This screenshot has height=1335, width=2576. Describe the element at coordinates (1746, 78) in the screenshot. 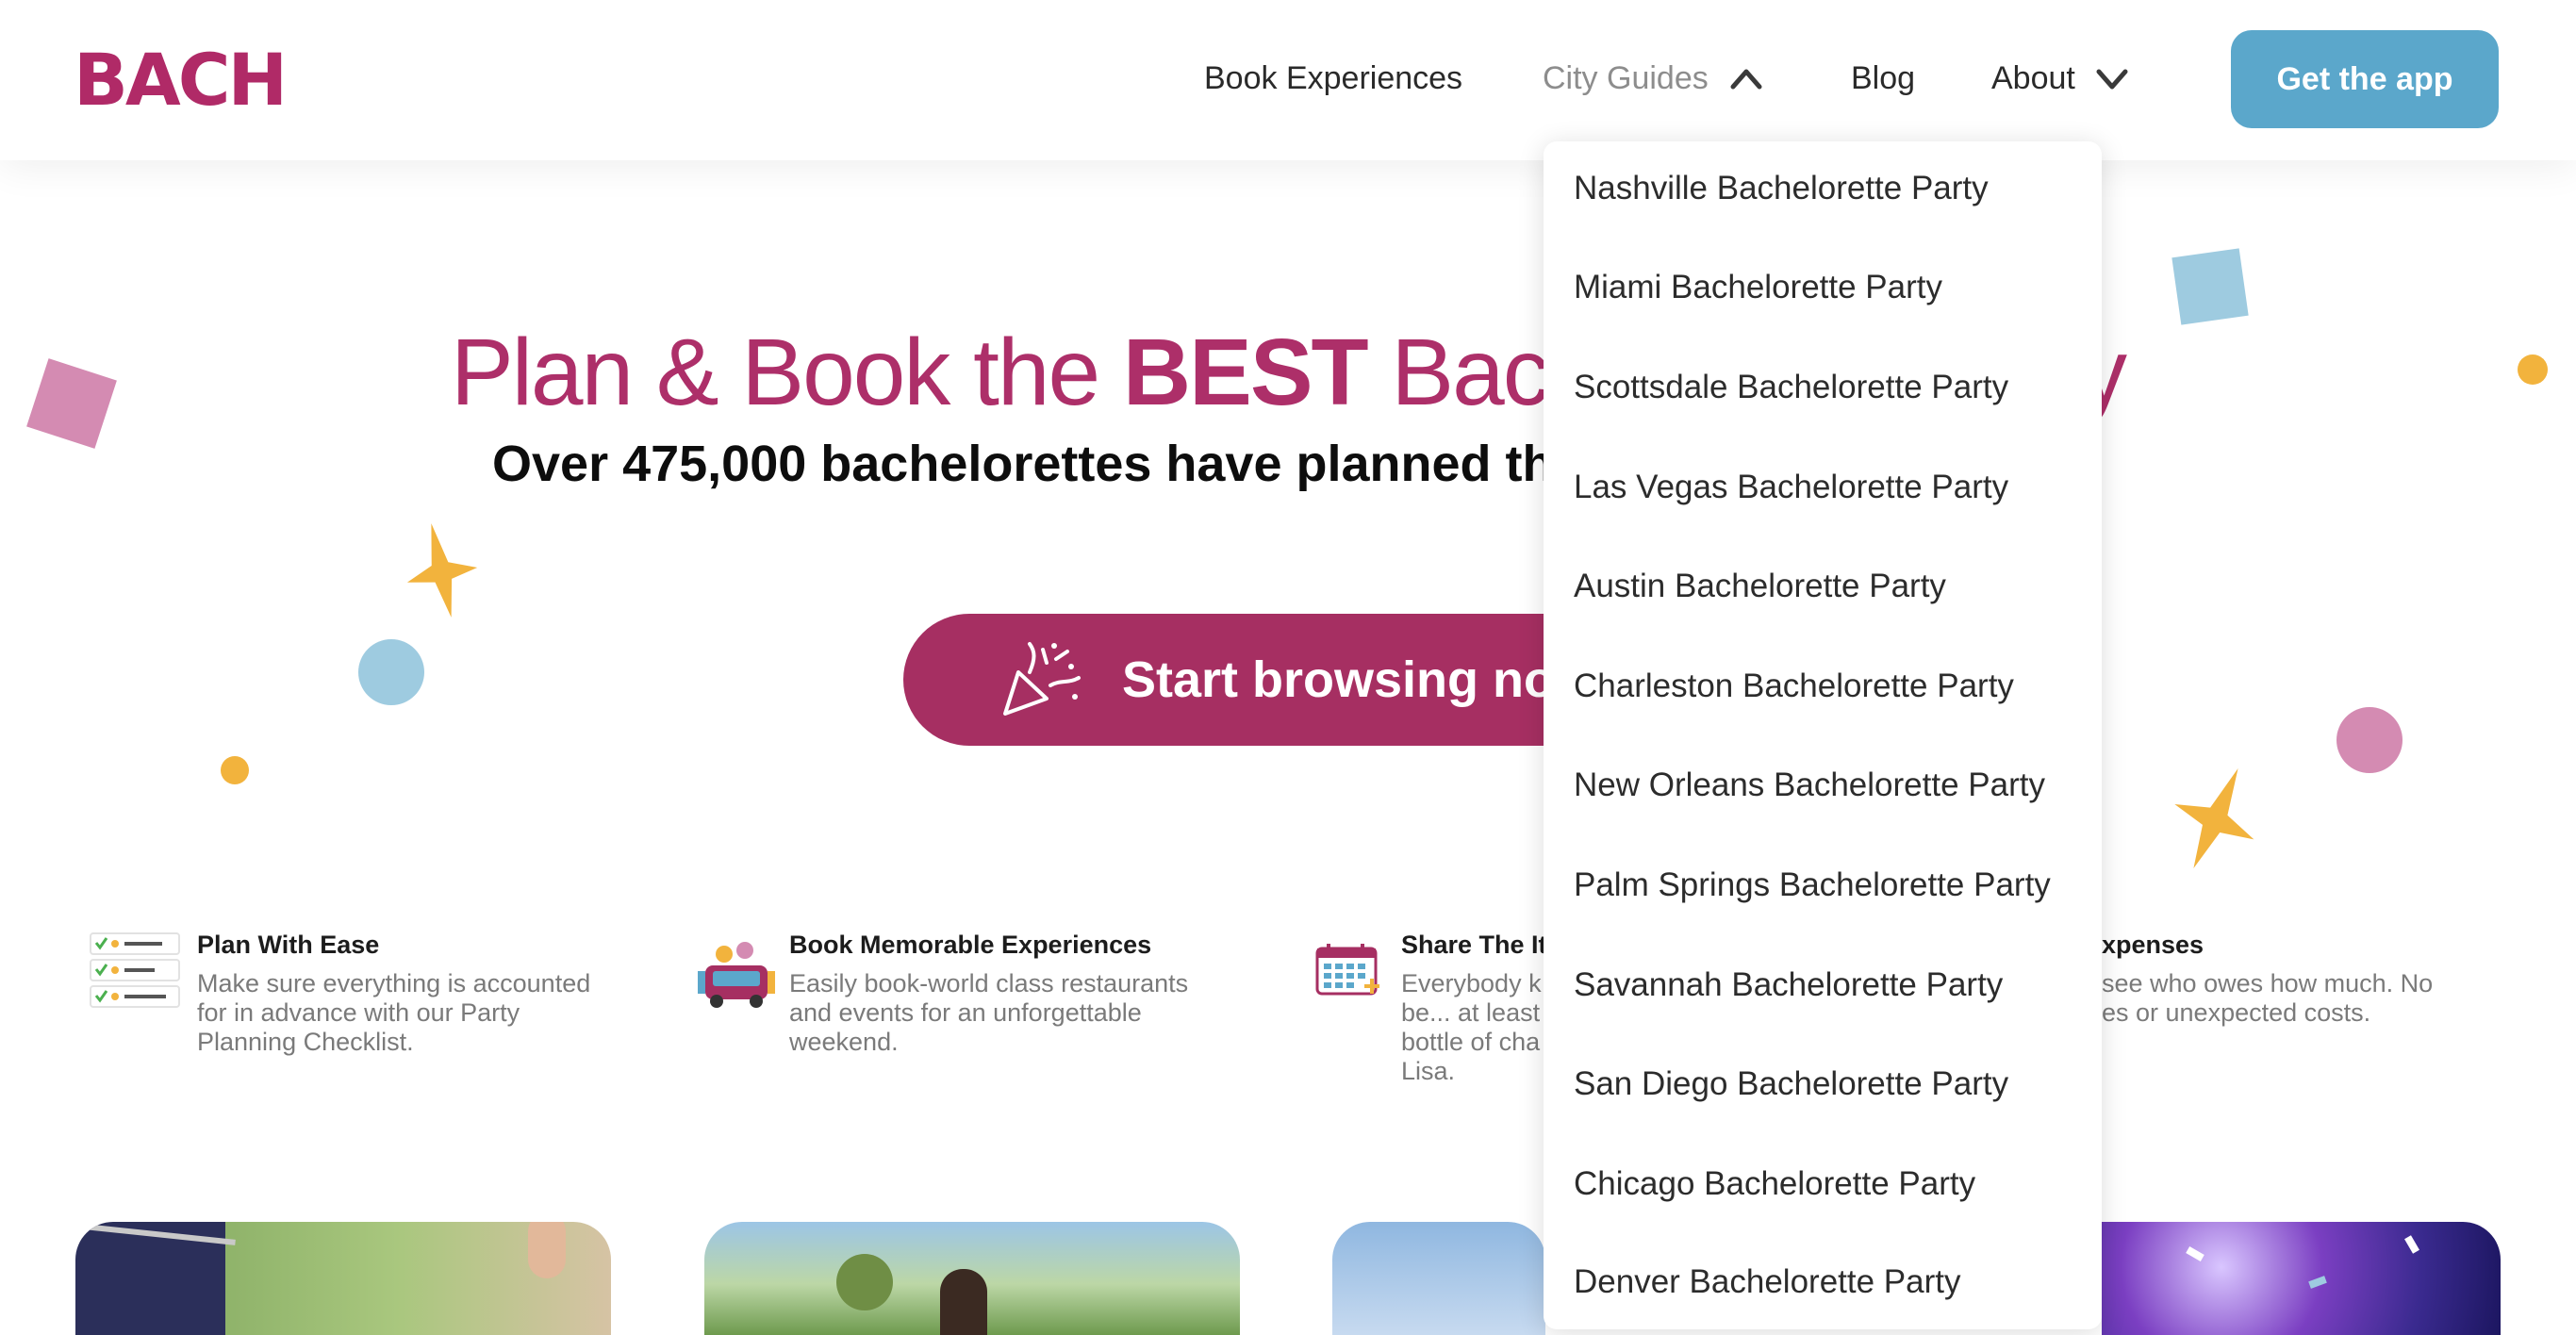

I see `chevron-up-icon` at that location.